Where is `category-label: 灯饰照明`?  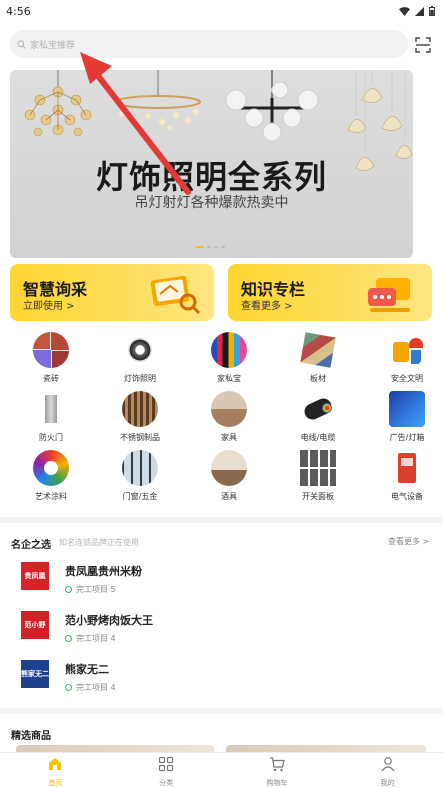 category-label: 灯饰照明 is located at coordinates (140, 378).